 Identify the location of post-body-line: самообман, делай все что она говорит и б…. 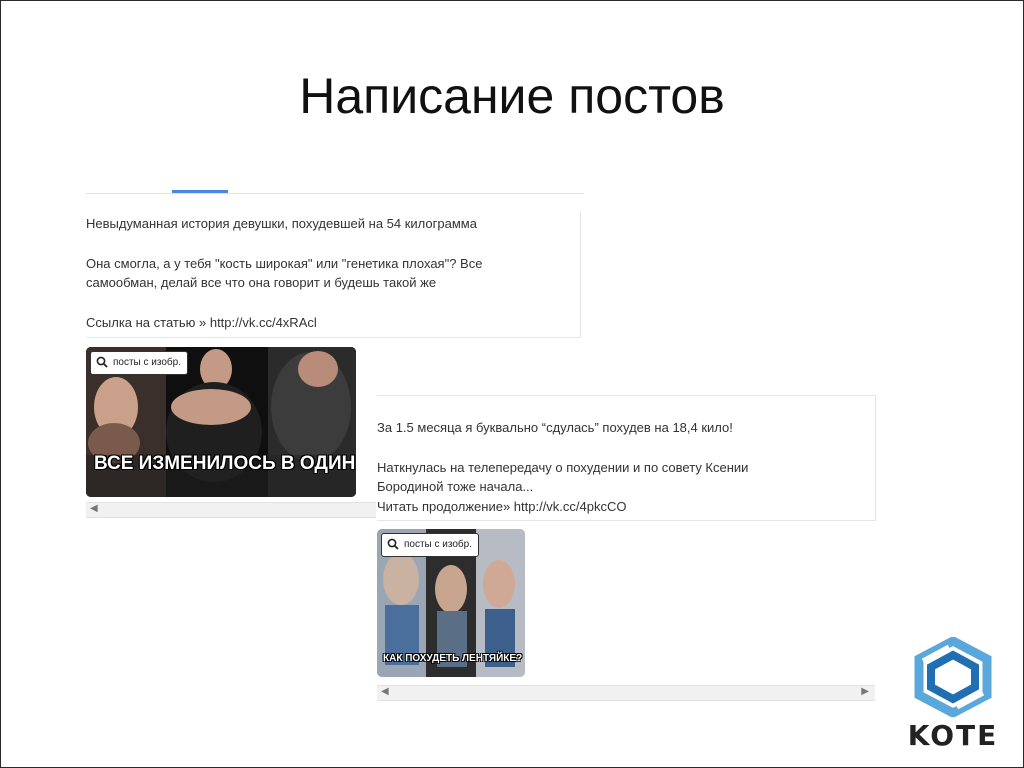
(261, 282).